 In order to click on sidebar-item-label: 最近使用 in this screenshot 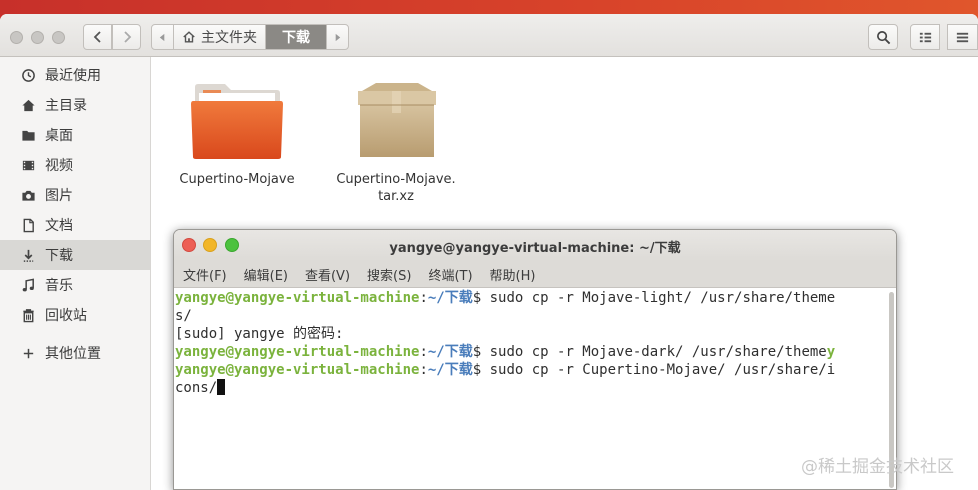, I will do `click(73, 76)`.